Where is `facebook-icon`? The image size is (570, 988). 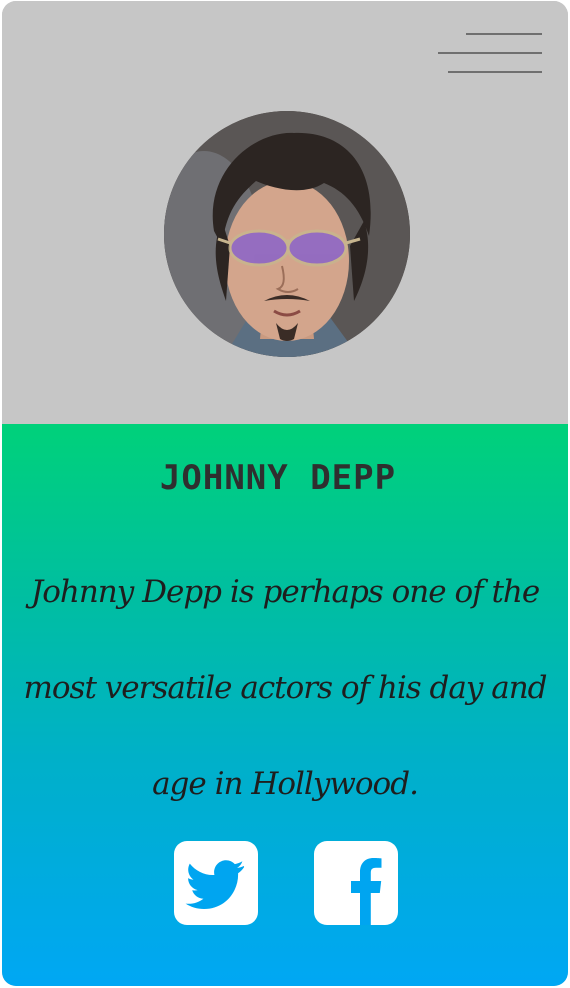 facebook-icon is located at coordinates (366, 891).